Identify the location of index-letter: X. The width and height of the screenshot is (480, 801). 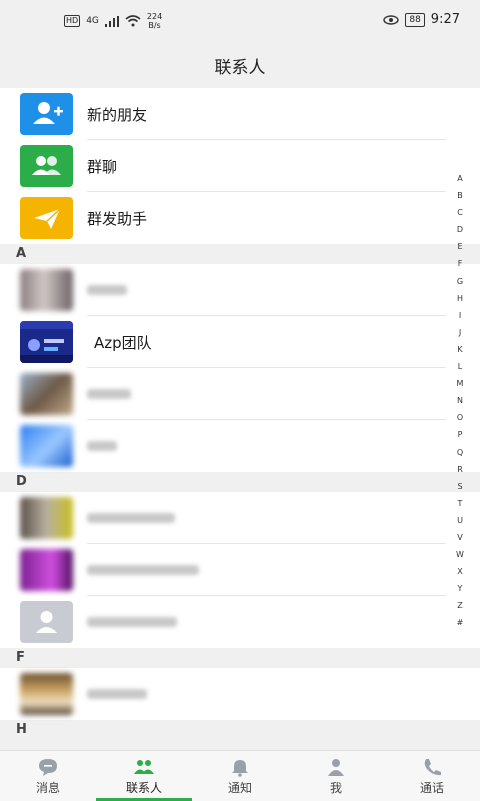
(459, 571).